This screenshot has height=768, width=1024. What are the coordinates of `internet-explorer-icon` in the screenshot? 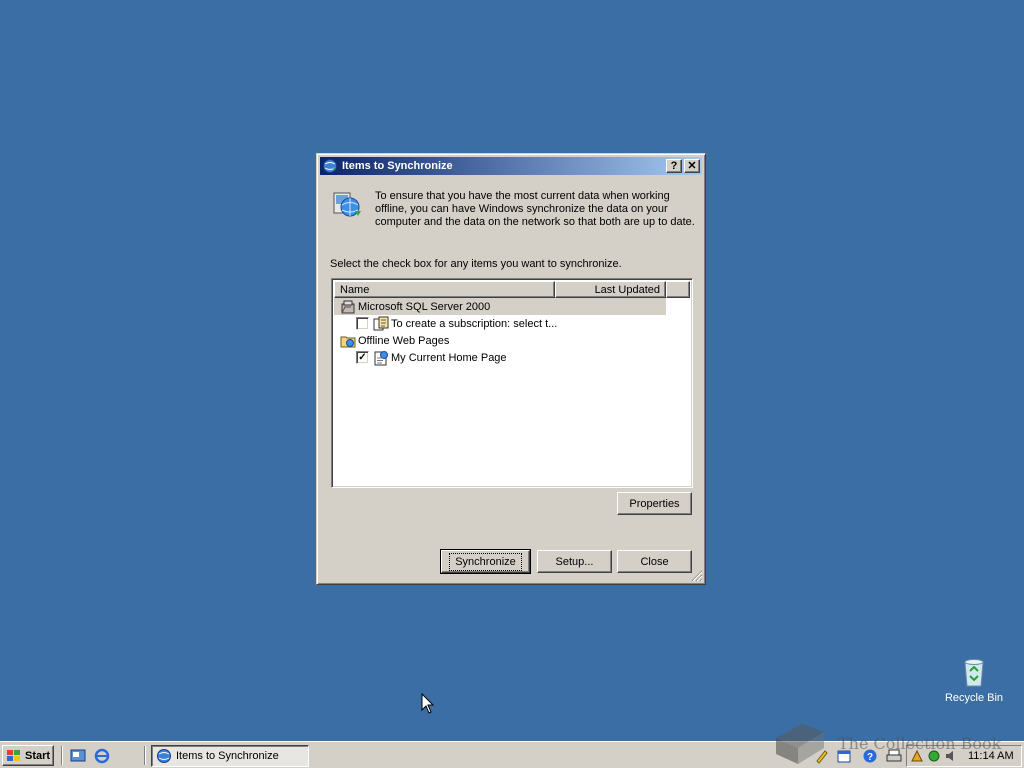 It's located at (102, 756).